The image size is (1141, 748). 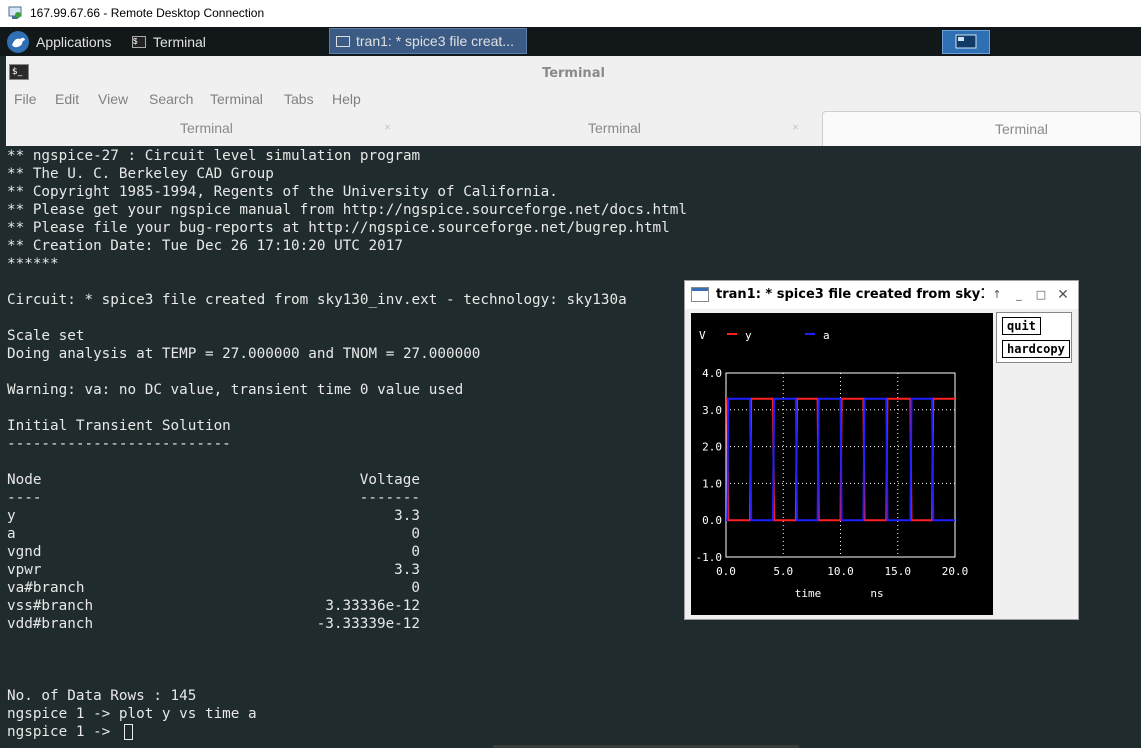 I want to click on rdp-title-bar: 167.99.67.66 - Remote Desktop Connection, so click(x=570, y=14).